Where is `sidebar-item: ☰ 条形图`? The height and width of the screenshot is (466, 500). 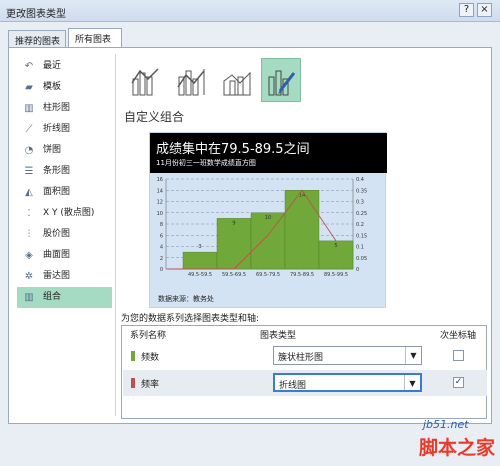 sidebar-item: ☰ 条形图 is located at coordinates (64, 171).